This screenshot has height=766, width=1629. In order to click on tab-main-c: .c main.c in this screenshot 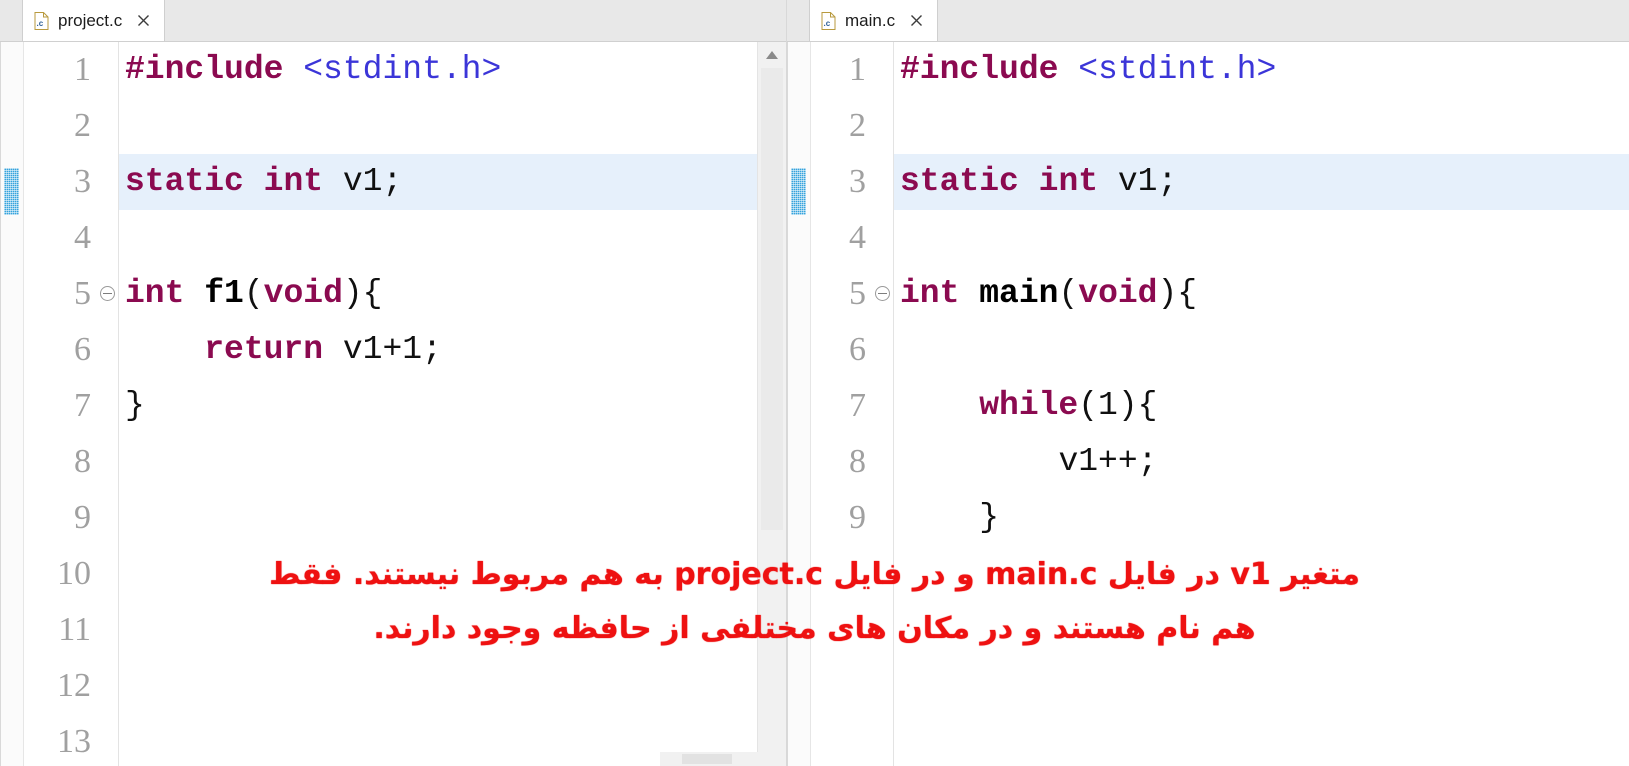, I will do `click(874, 20)`.